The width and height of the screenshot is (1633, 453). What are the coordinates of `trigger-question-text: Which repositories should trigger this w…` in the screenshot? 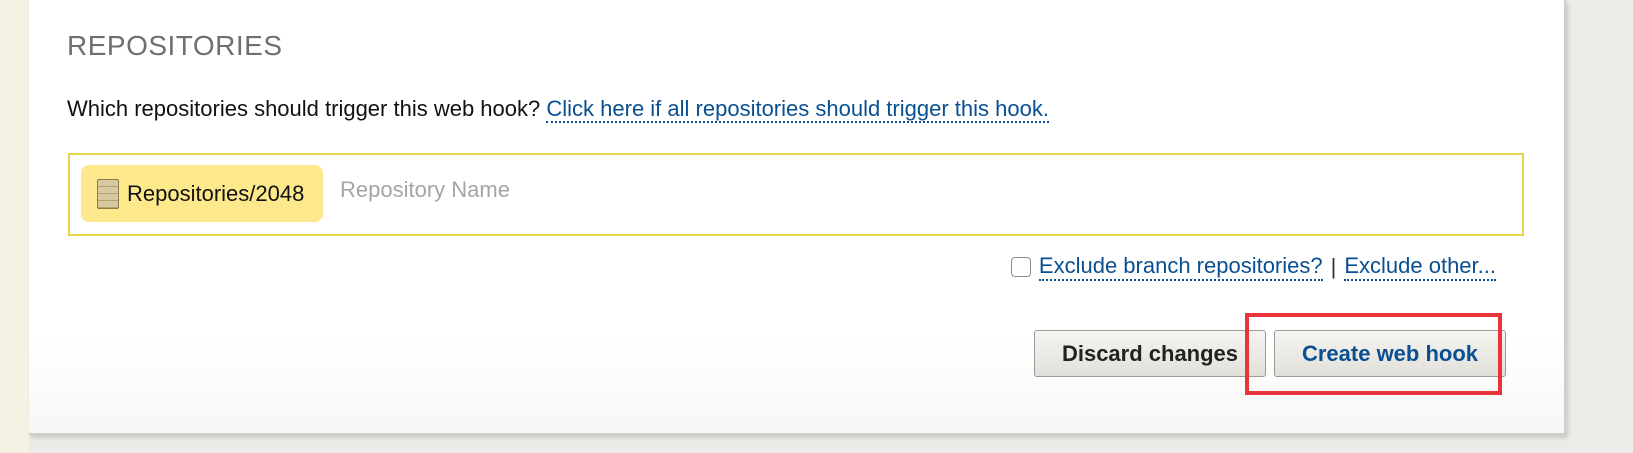 It's located at (304, 108).